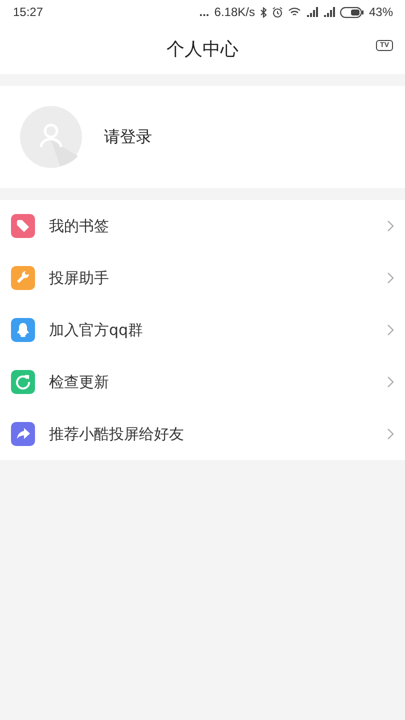 The image size is (405, 720). Describe the element at coordinates (202, 382) in the screenshot. I see `menu-item: 检查更新` at that location.